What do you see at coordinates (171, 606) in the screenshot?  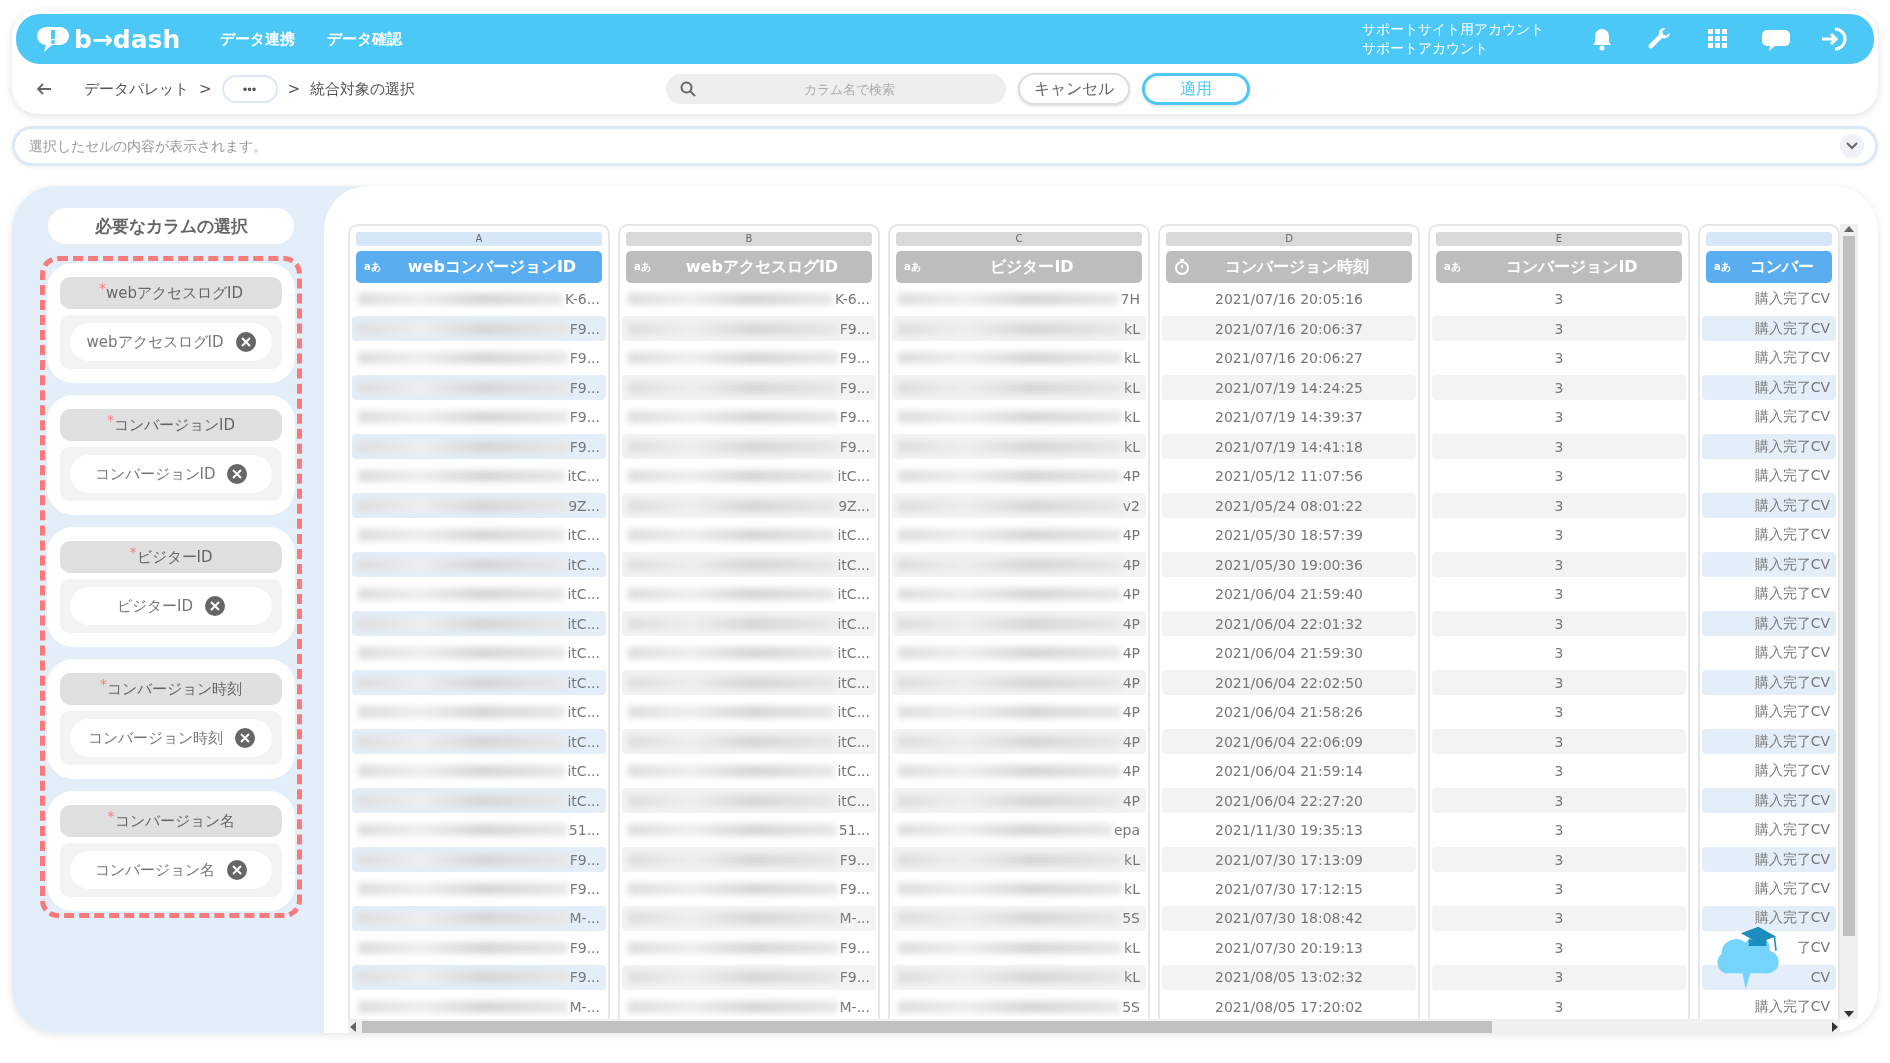 I see `column-chip: ビジターID` at bounding box center [171, 606].